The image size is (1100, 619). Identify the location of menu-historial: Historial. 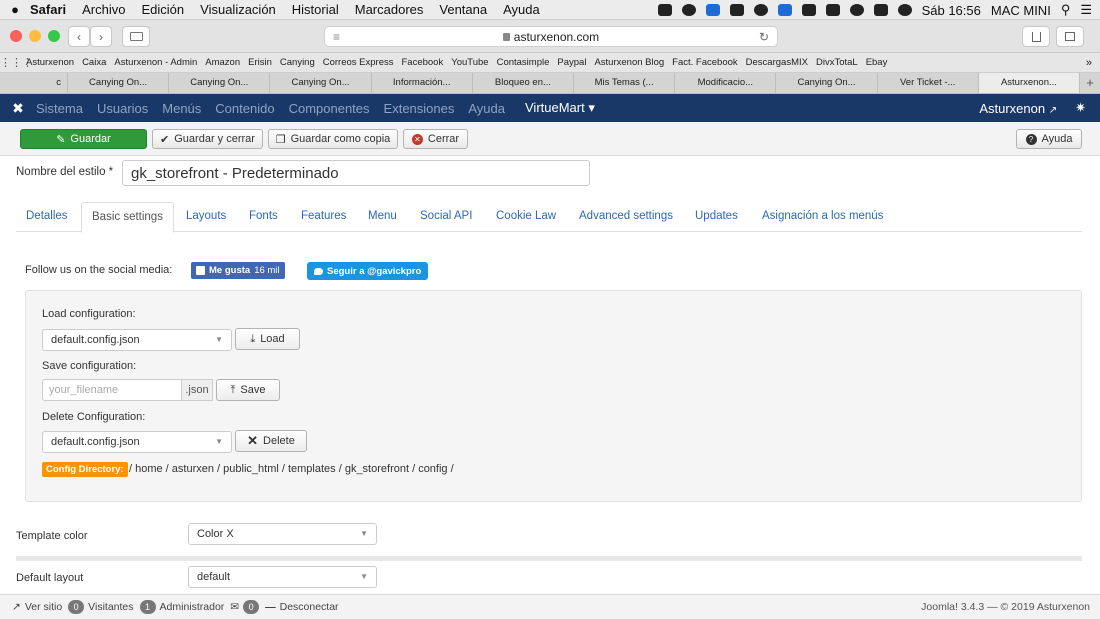
(315, 9).